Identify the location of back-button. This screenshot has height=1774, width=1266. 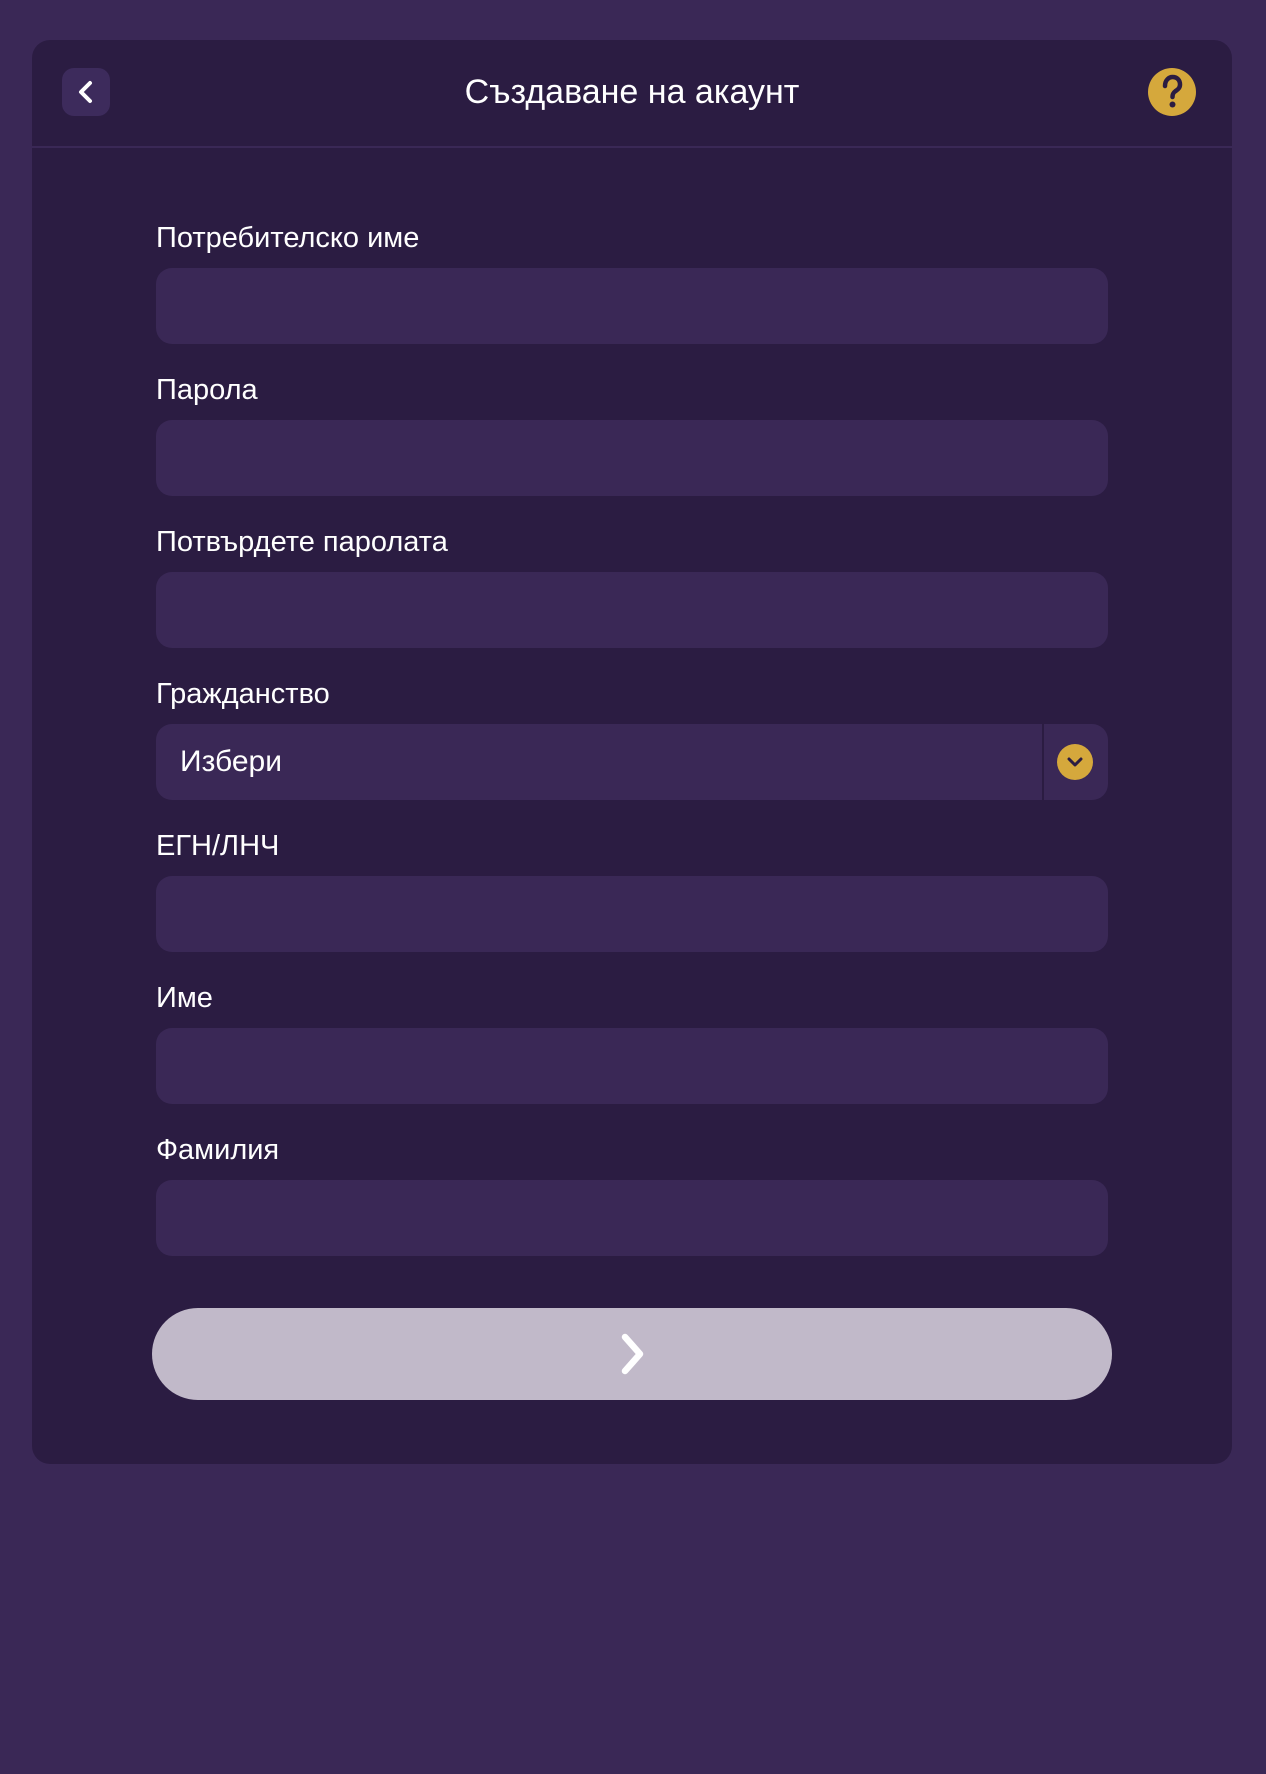
(86, 92).